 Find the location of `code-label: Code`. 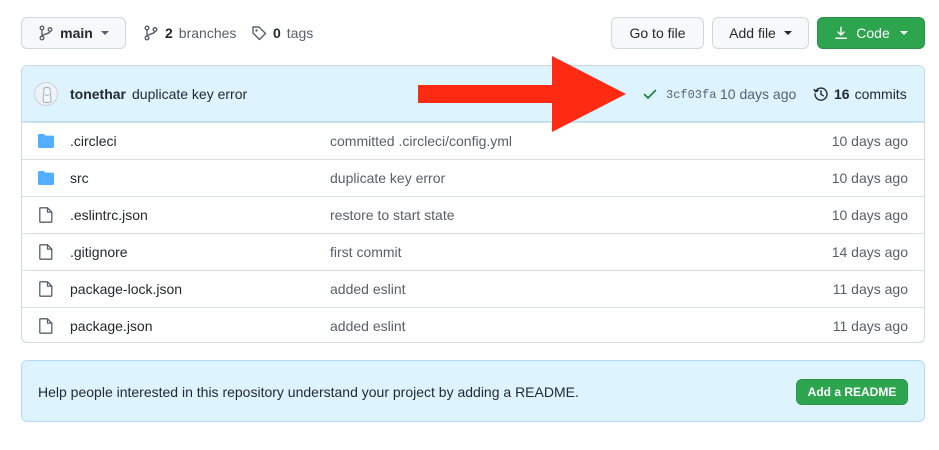

code-label: Code is located at coordinates (873, 33).